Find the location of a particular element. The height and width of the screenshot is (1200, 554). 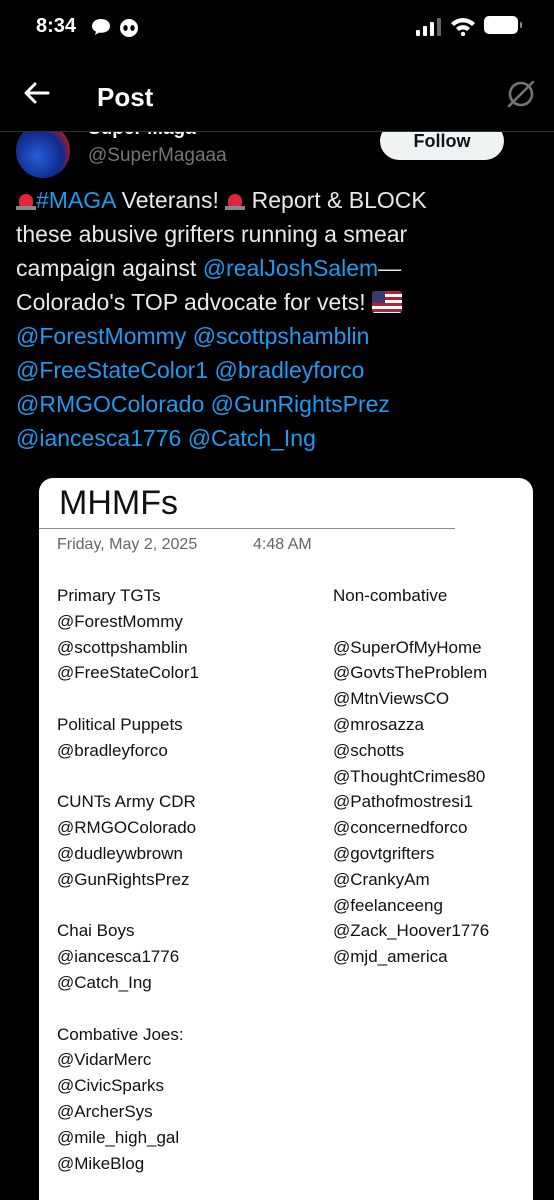

battery-icon is located at coordinates (503, 25).